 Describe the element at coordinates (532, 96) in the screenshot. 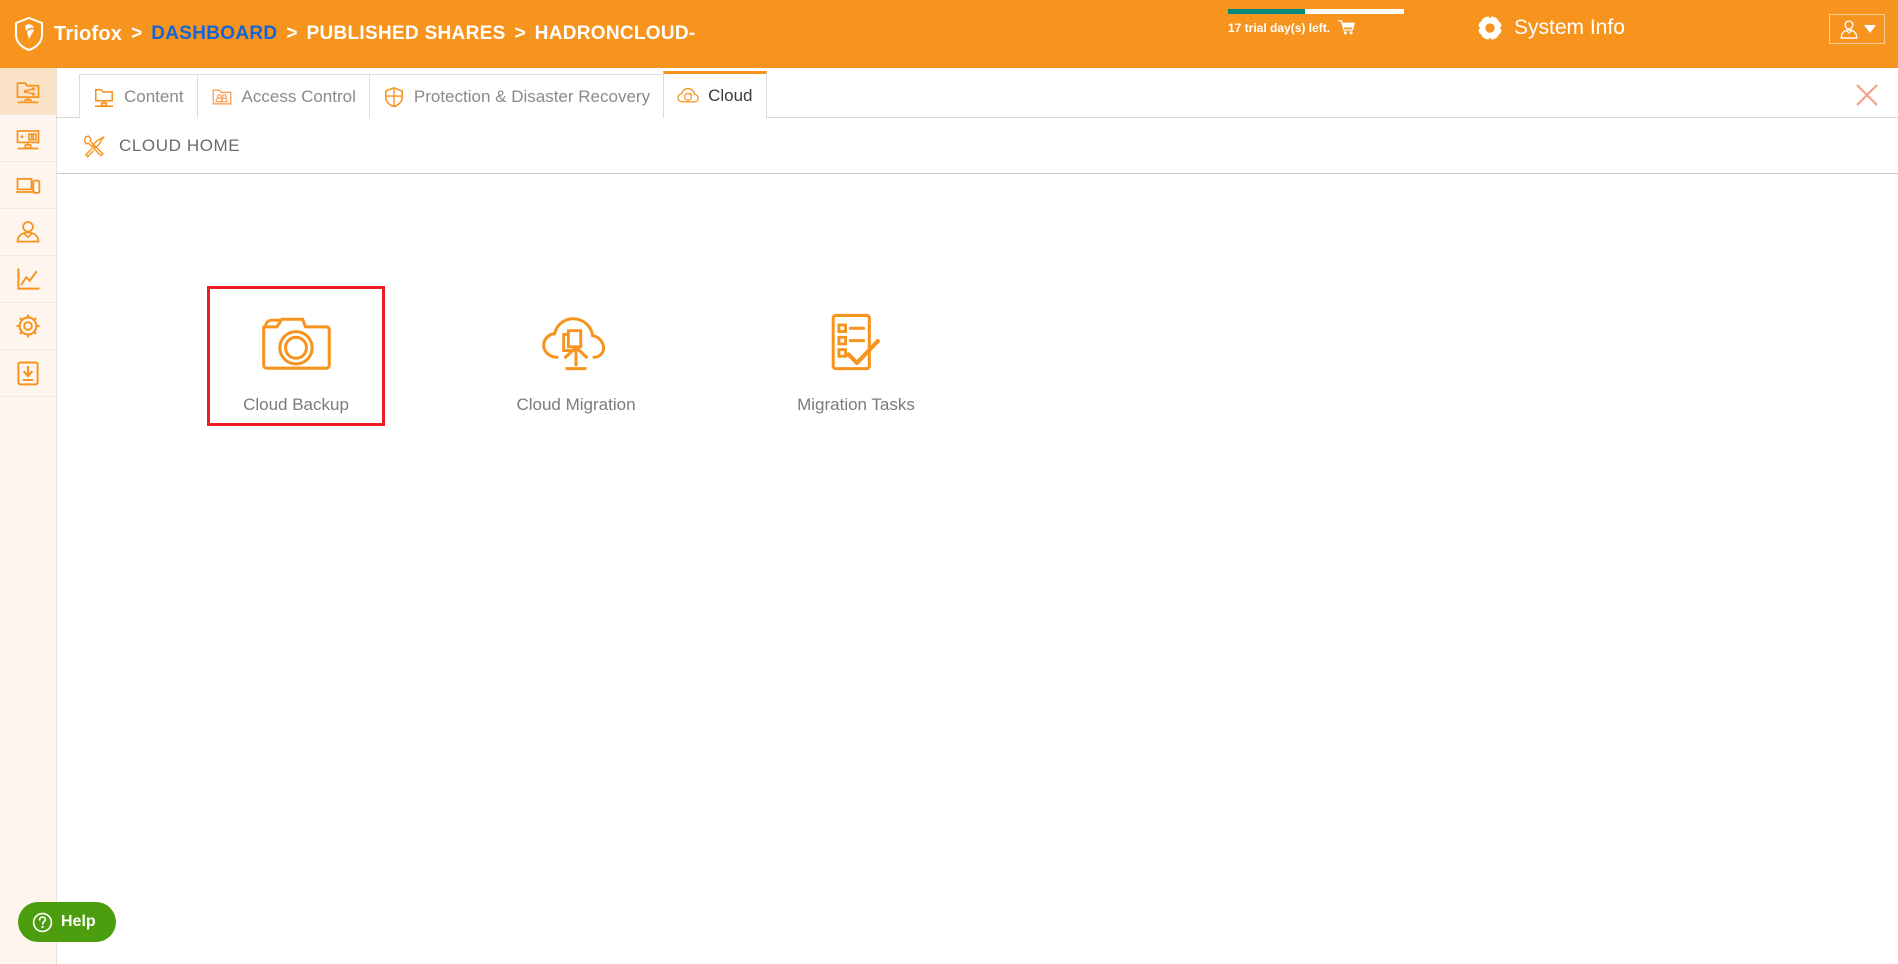

I see `tab-protection-label: Protection & Disaster Recovery` at that location.